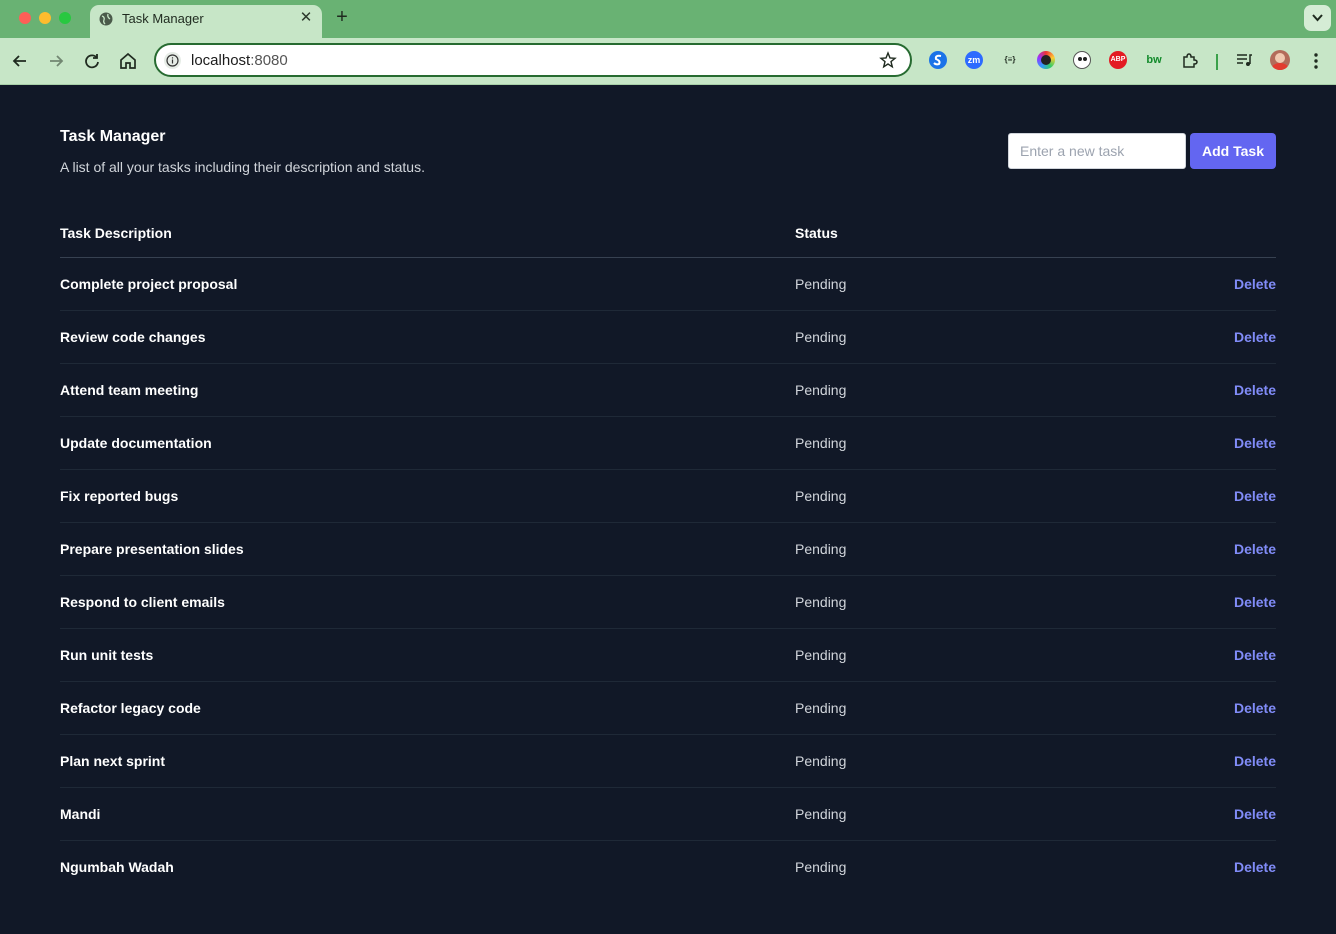 Image resolution: width=1336 pixels, height=934 pixels. What do you see at coordinates (20, 61) in the screenshot?
I see `back-arrow-icon` at bounding box center [20, 61].